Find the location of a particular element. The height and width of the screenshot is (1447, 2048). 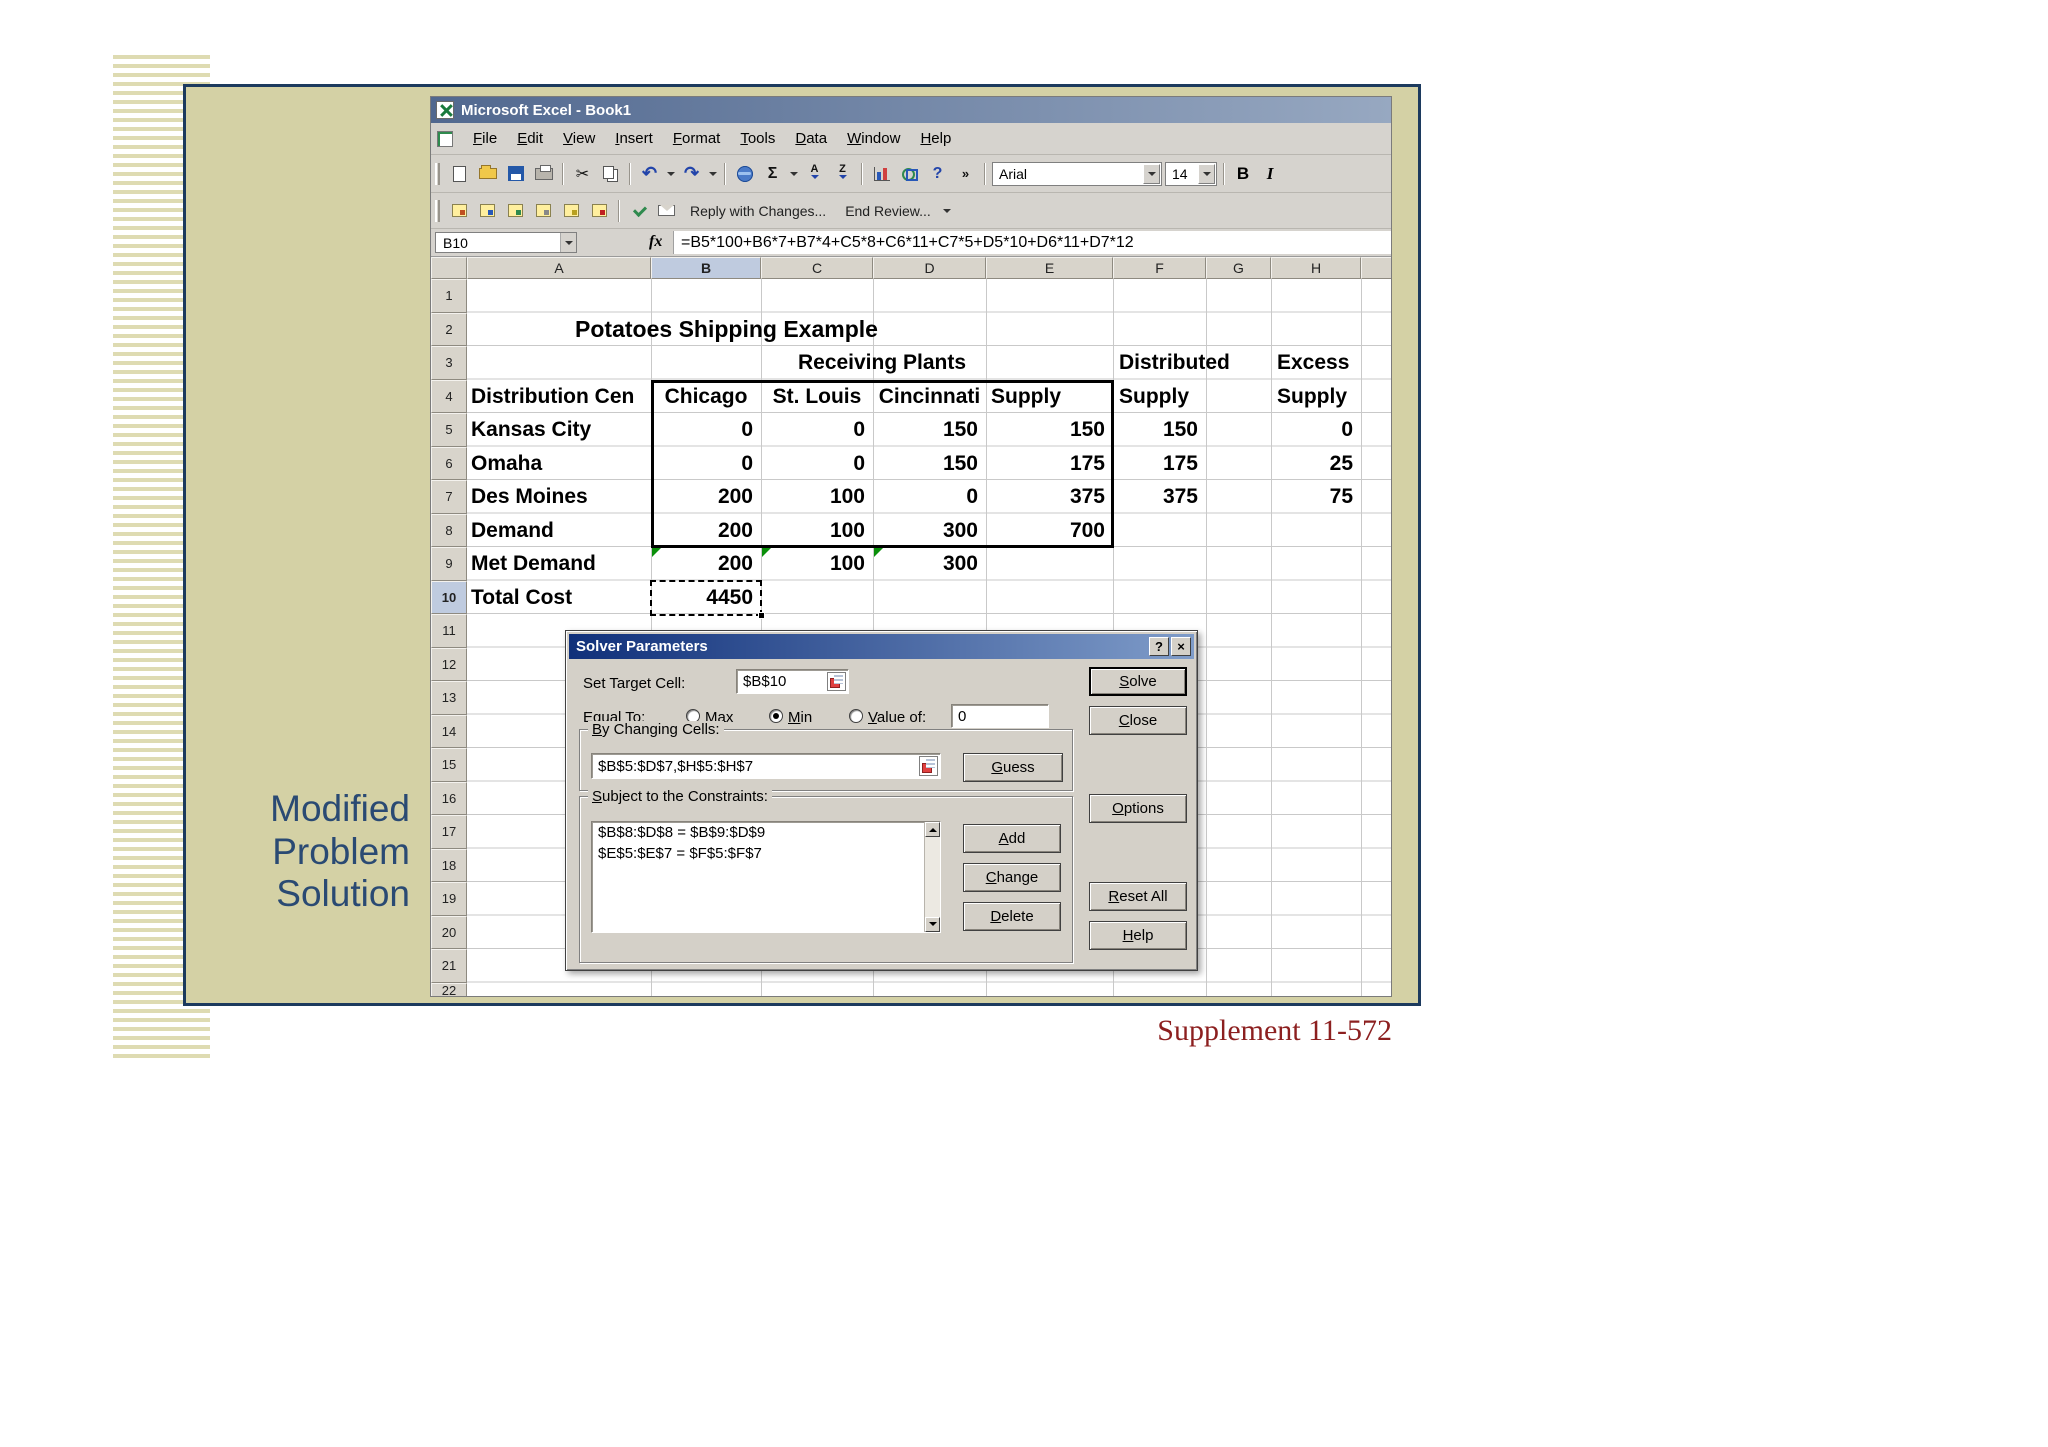

menu-tools: Tools is located at coordinates (757, 138).